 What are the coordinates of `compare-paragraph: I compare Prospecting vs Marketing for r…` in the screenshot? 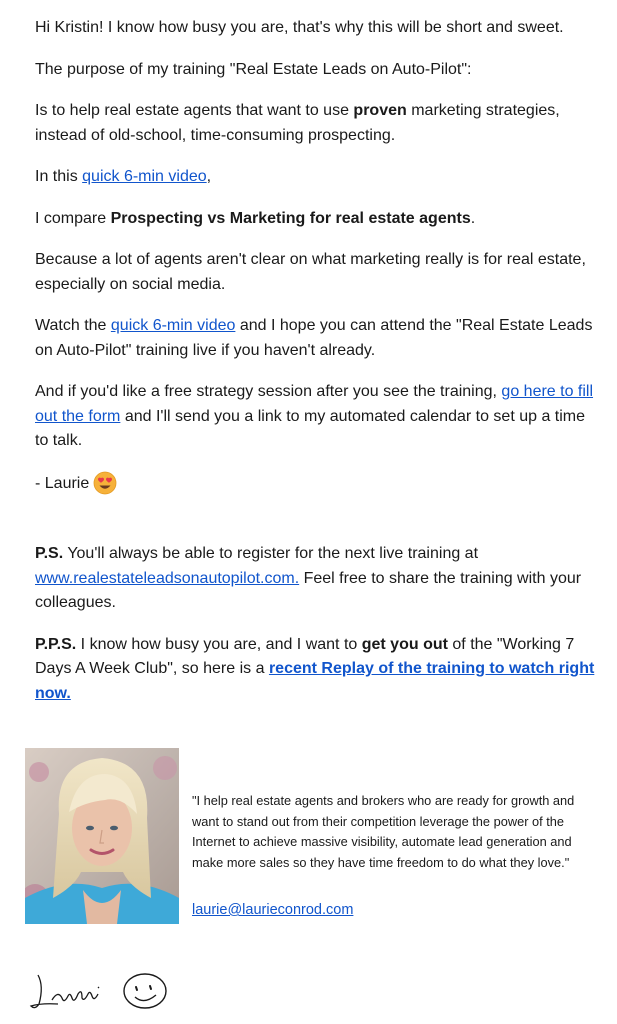 It's located at (315, 219).